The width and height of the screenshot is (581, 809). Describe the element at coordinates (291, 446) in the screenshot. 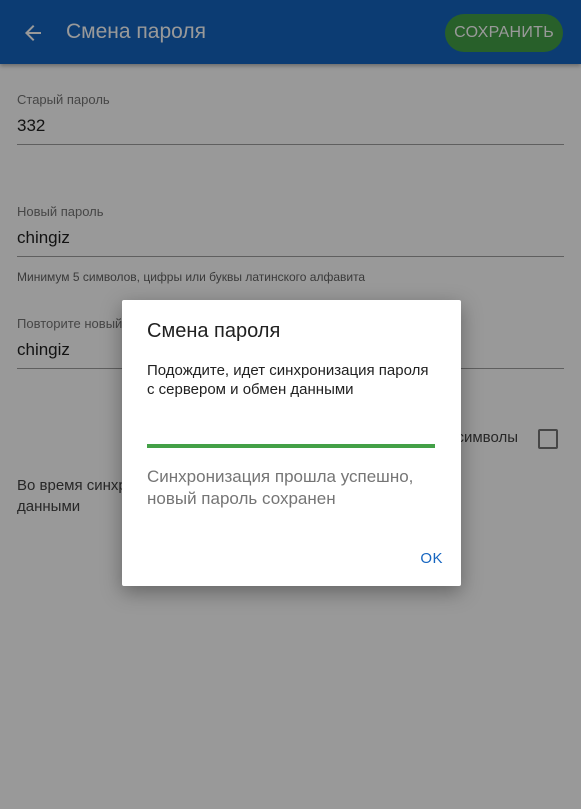

I see `sync-progress-bar` at that location.